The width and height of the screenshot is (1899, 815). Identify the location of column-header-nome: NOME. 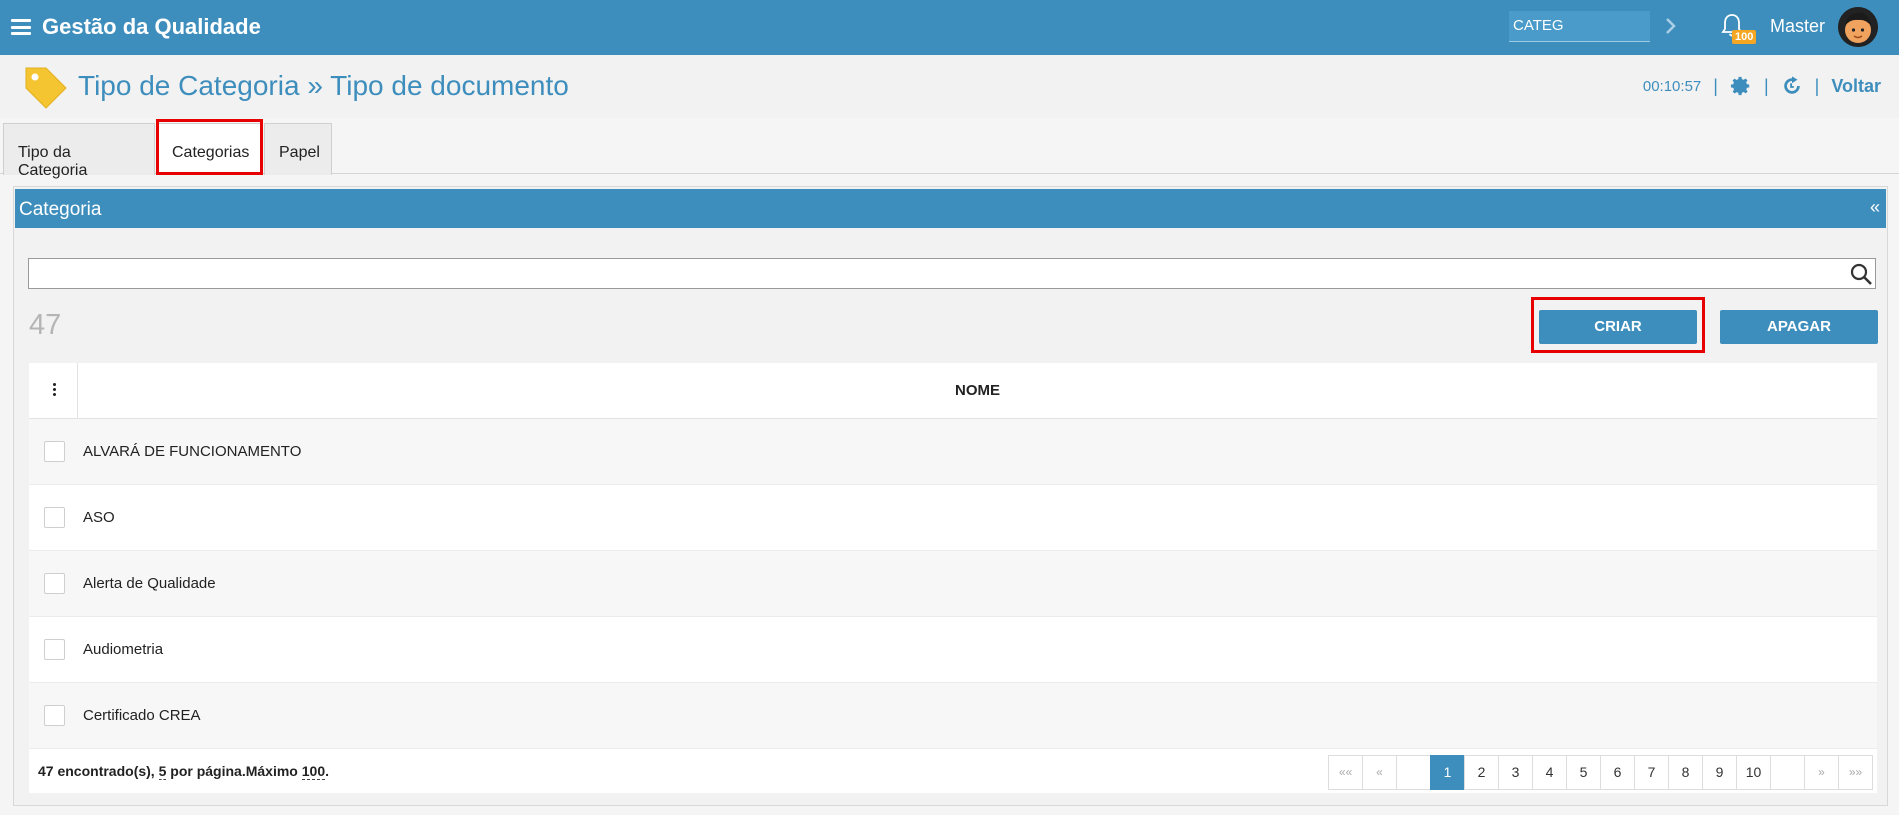
(977, 391).